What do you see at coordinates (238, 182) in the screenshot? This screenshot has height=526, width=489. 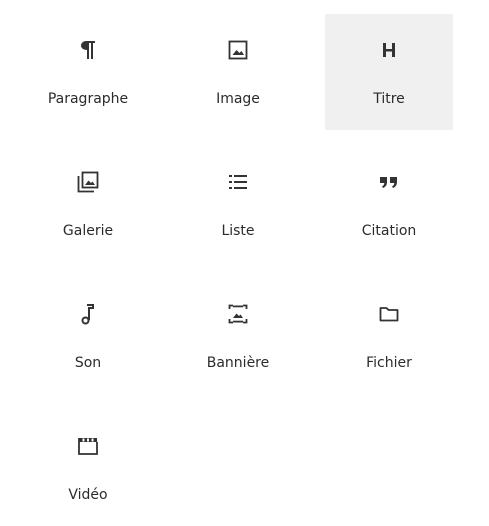 I see `list-icon` at bounding box center [238, 182].